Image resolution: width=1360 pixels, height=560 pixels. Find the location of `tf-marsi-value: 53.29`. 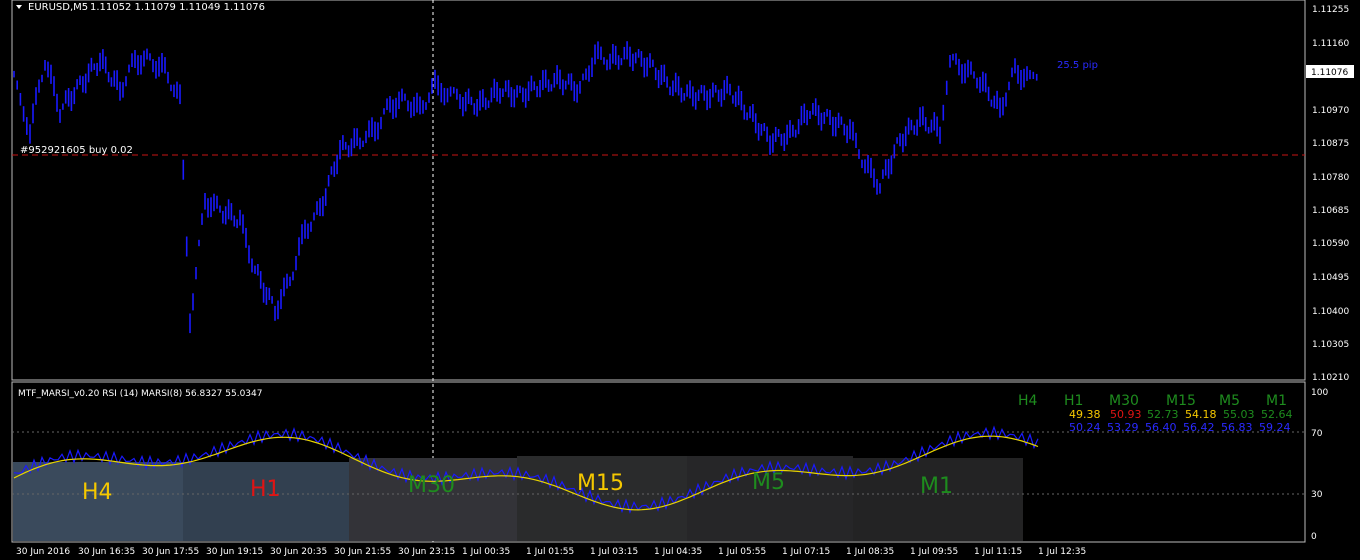

tf-marsi-value: 53.29 is located at coordinates (1123, 427).